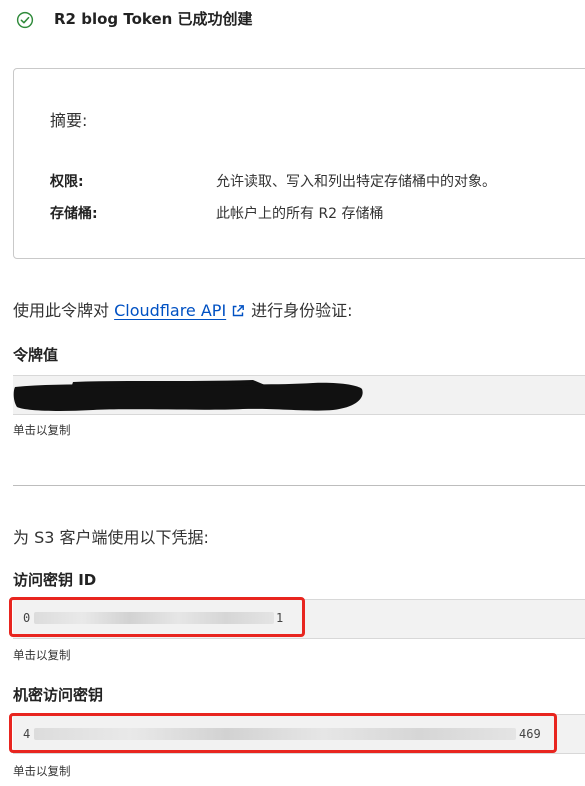  I want to click on s3-intro: 为 S3 客户端使用以下凭据:, so click(111, 537).